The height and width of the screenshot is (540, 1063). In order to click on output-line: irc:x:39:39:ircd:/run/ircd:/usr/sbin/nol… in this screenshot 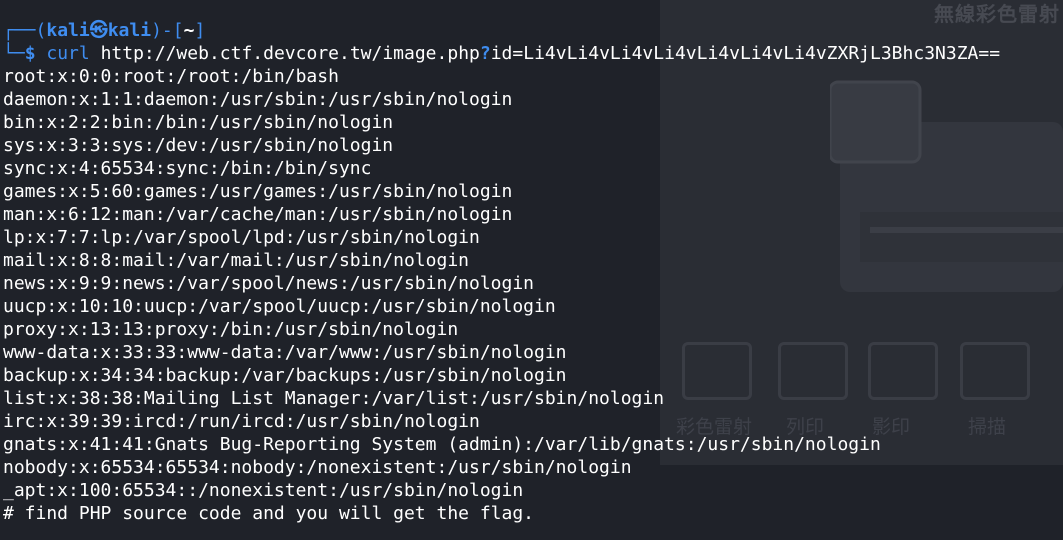, I will do `click(241, 421)`.